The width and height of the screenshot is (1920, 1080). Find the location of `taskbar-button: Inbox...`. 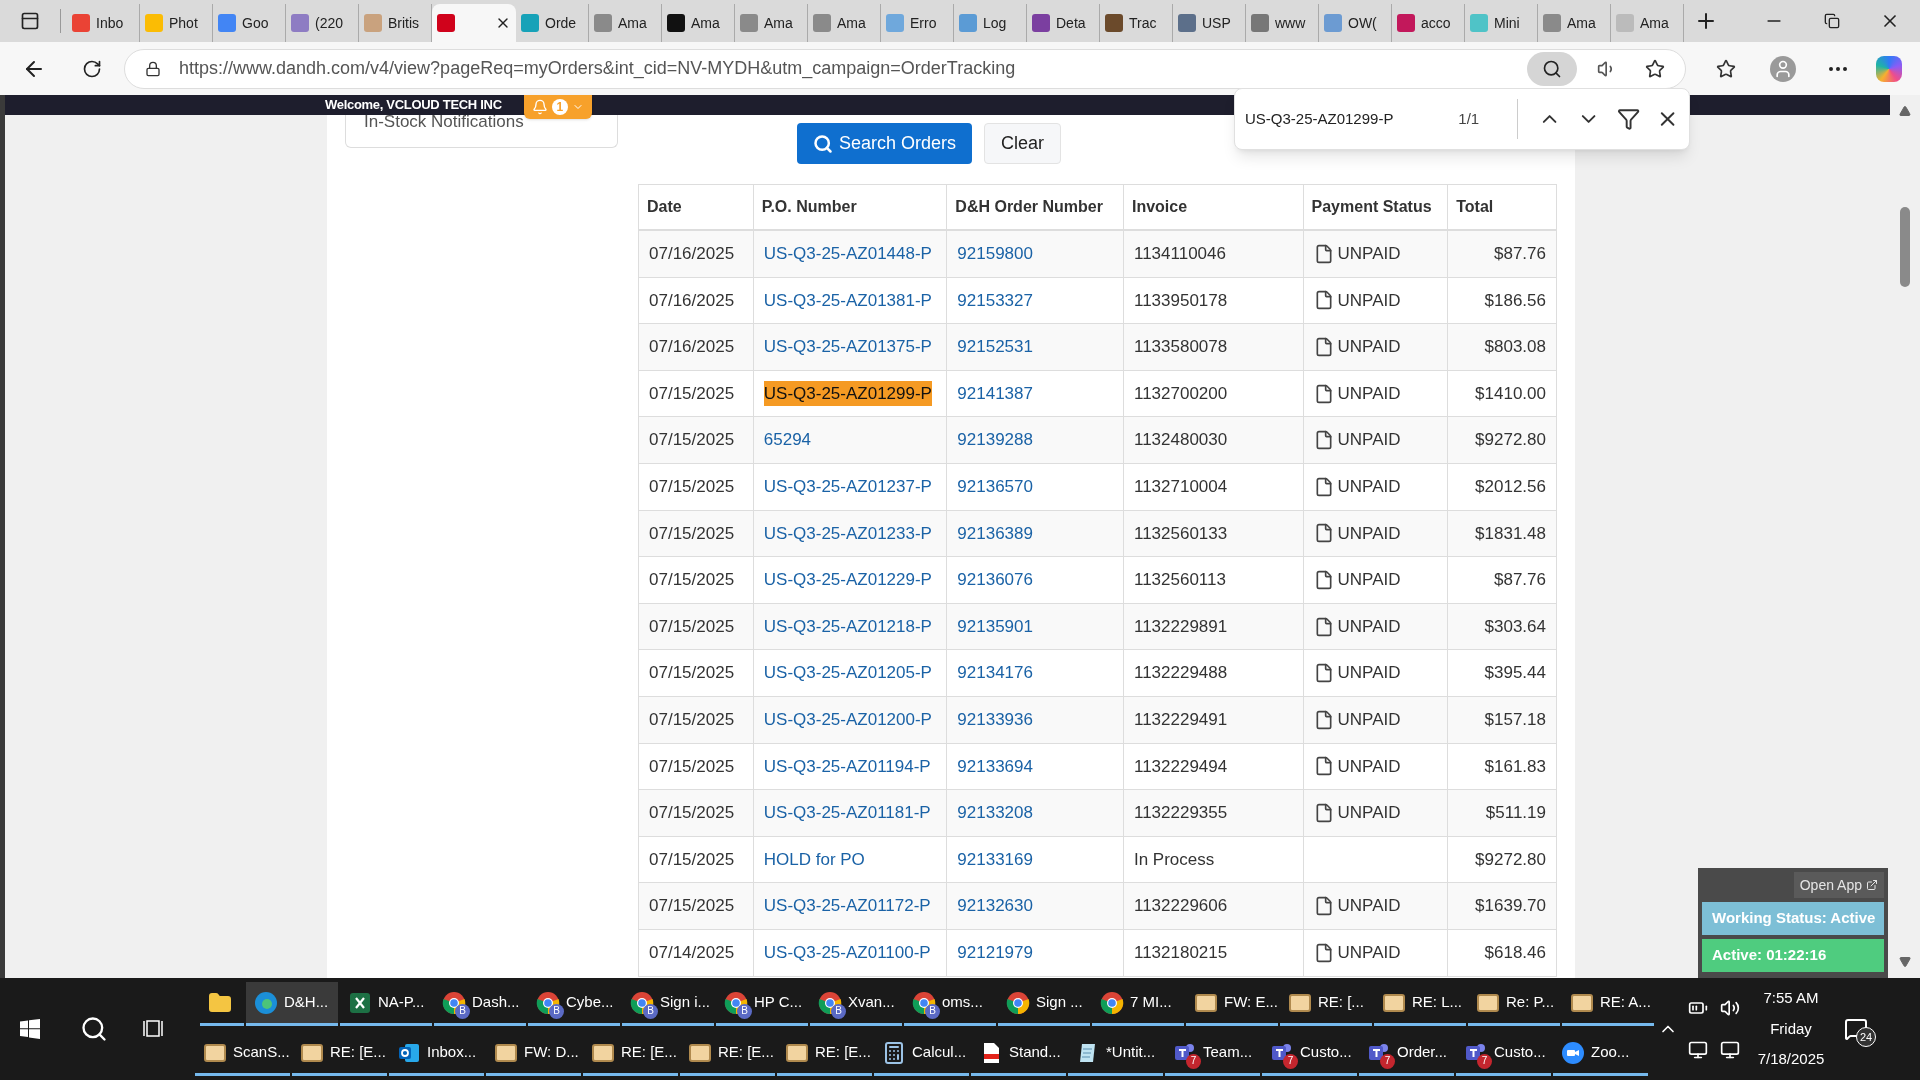

taskbar-button: Inbox... is located at coordinates (436, 1054).